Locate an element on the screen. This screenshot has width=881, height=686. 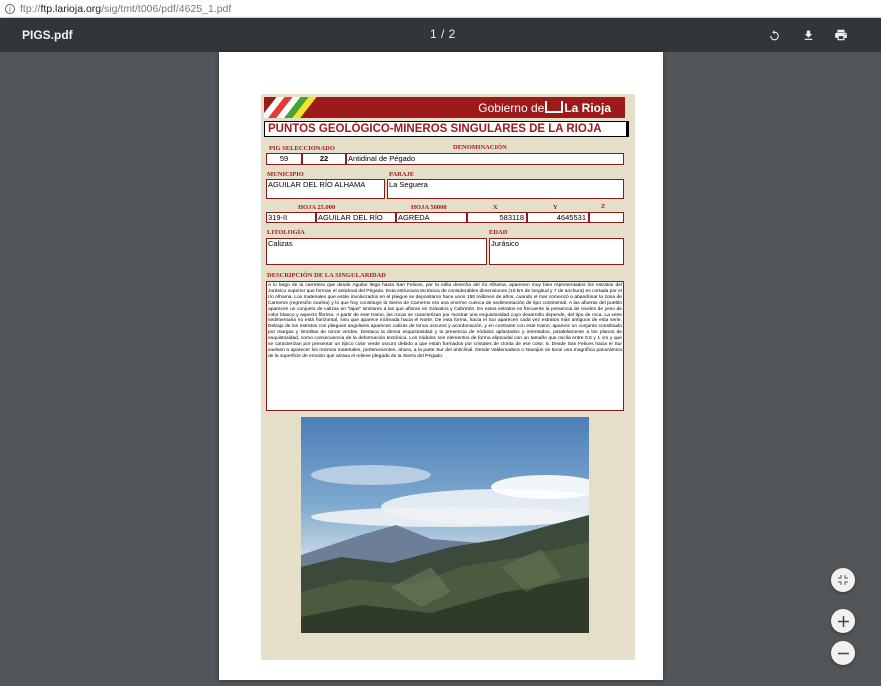
house-icon is located at coordinates (554, 107).